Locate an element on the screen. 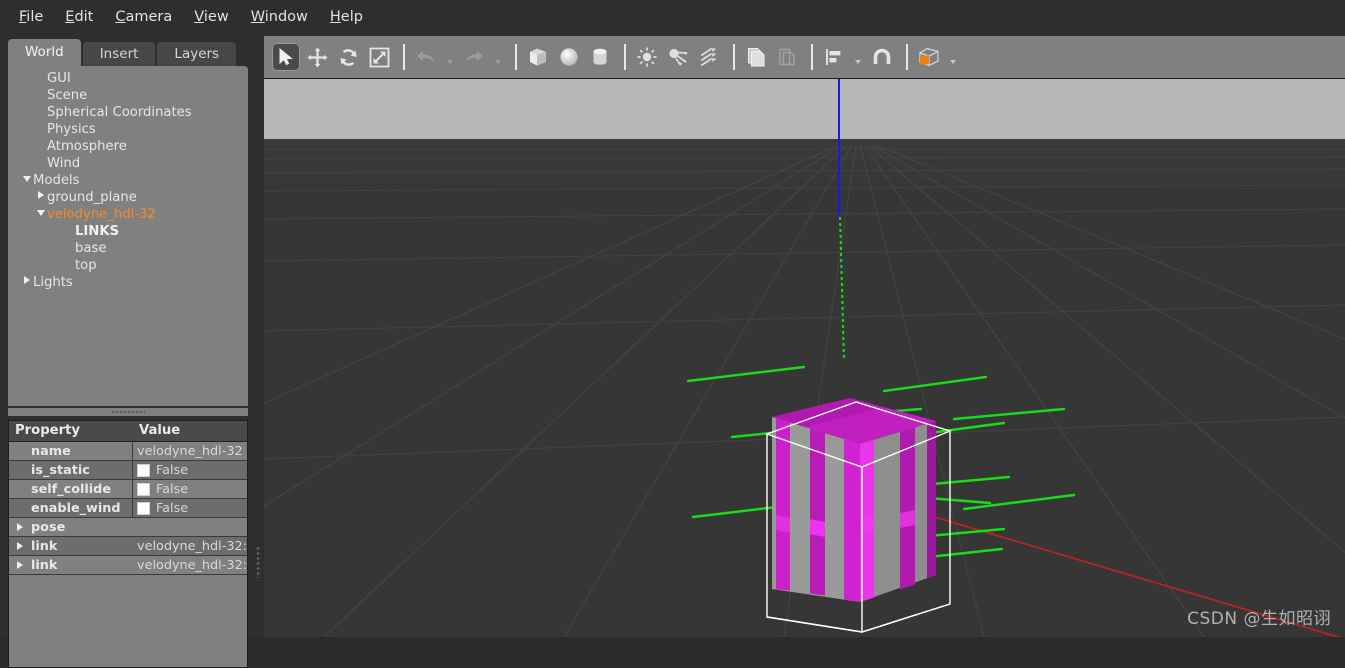 The width and height of the screenshot is (1345, 668). view-angle-dropdown-icon is located at coordinates (953, 57).